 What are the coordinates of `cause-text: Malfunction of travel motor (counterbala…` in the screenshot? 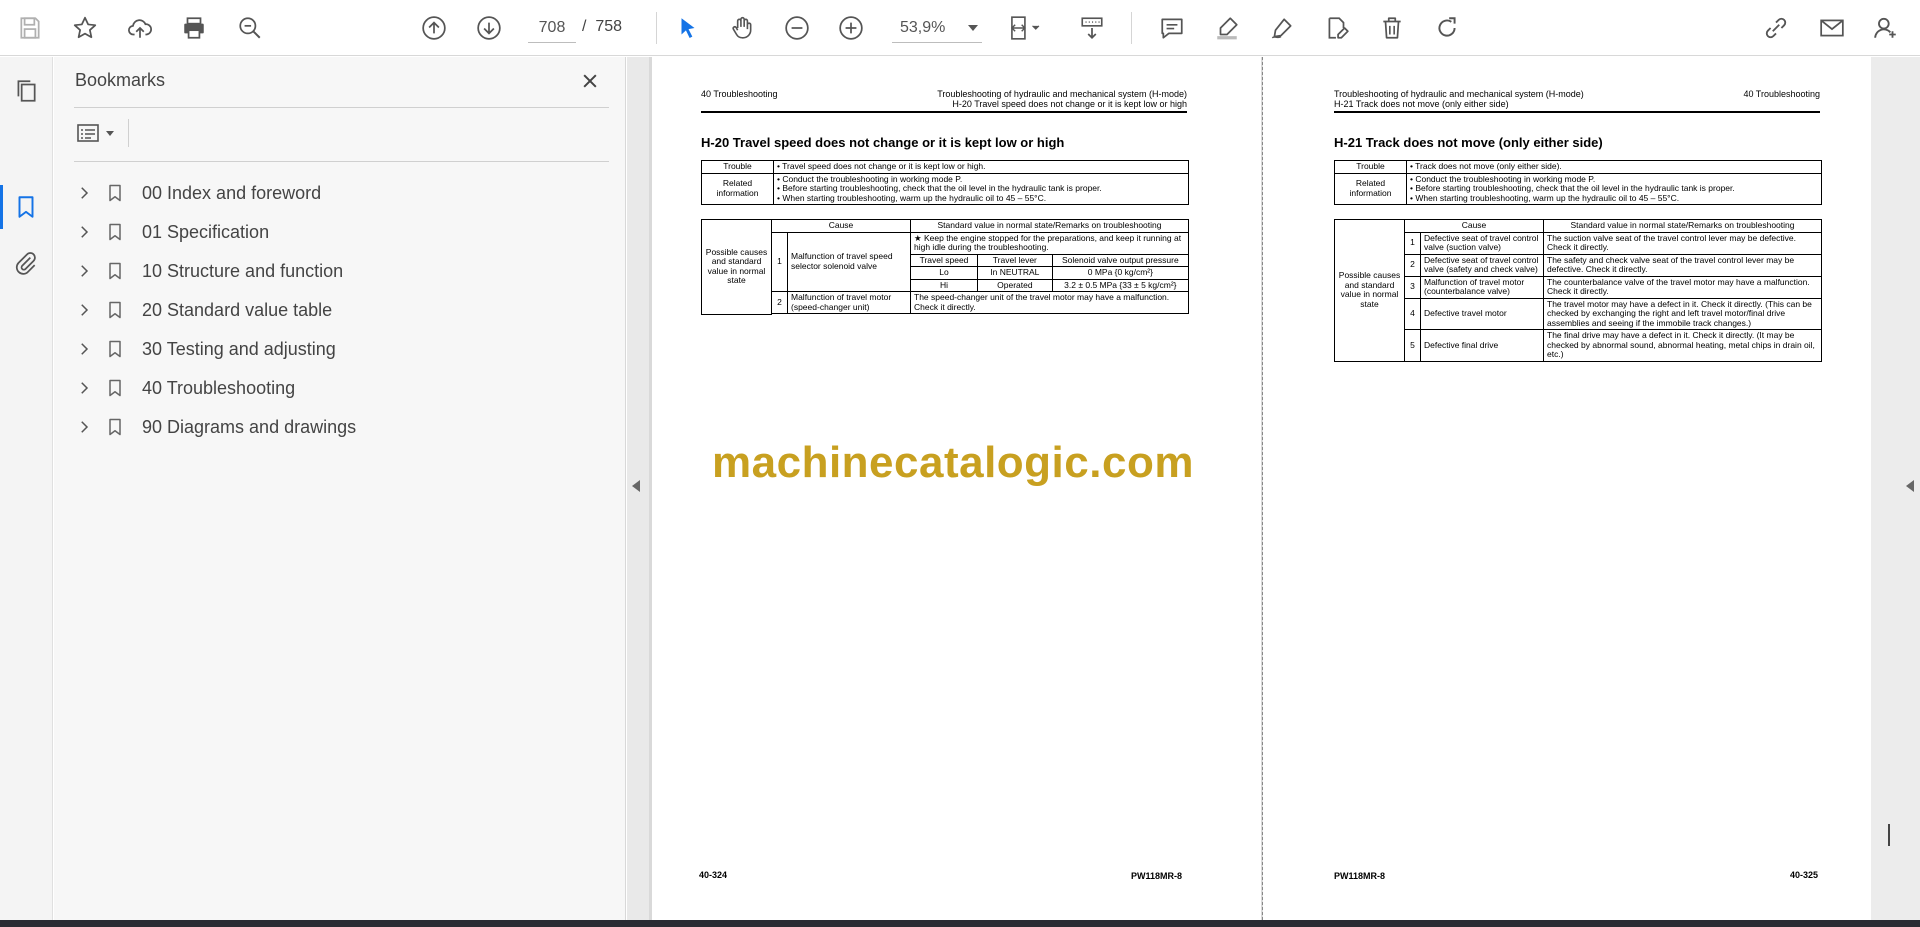 It's located at (1482, 287).